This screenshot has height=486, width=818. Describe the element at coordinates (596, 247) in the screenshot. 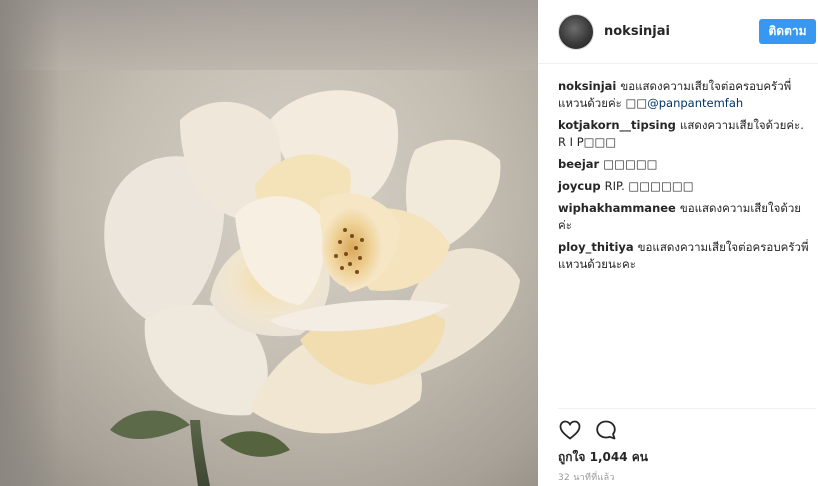

I see `comment-username: ploy_thitiya` at that location.